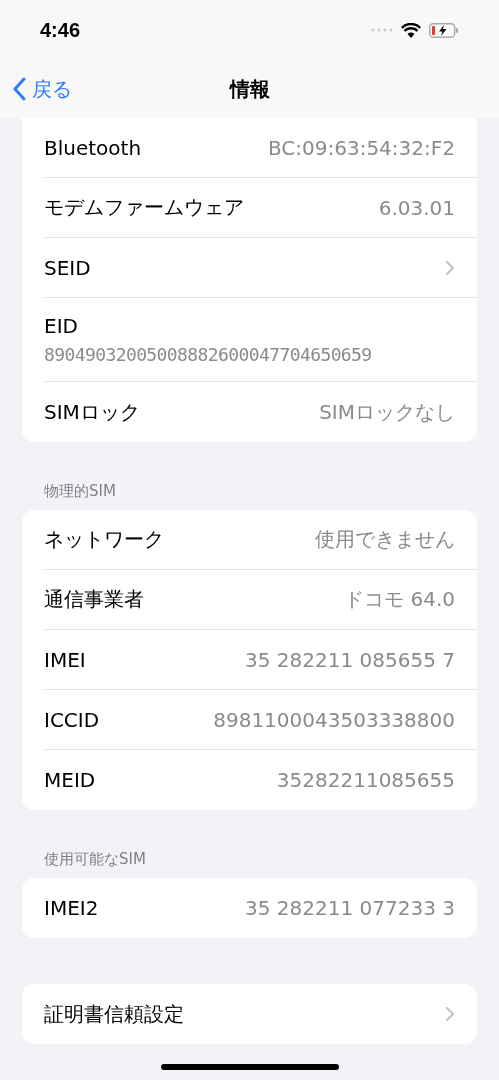  I want to click on signal-icon, so click(382, 30).